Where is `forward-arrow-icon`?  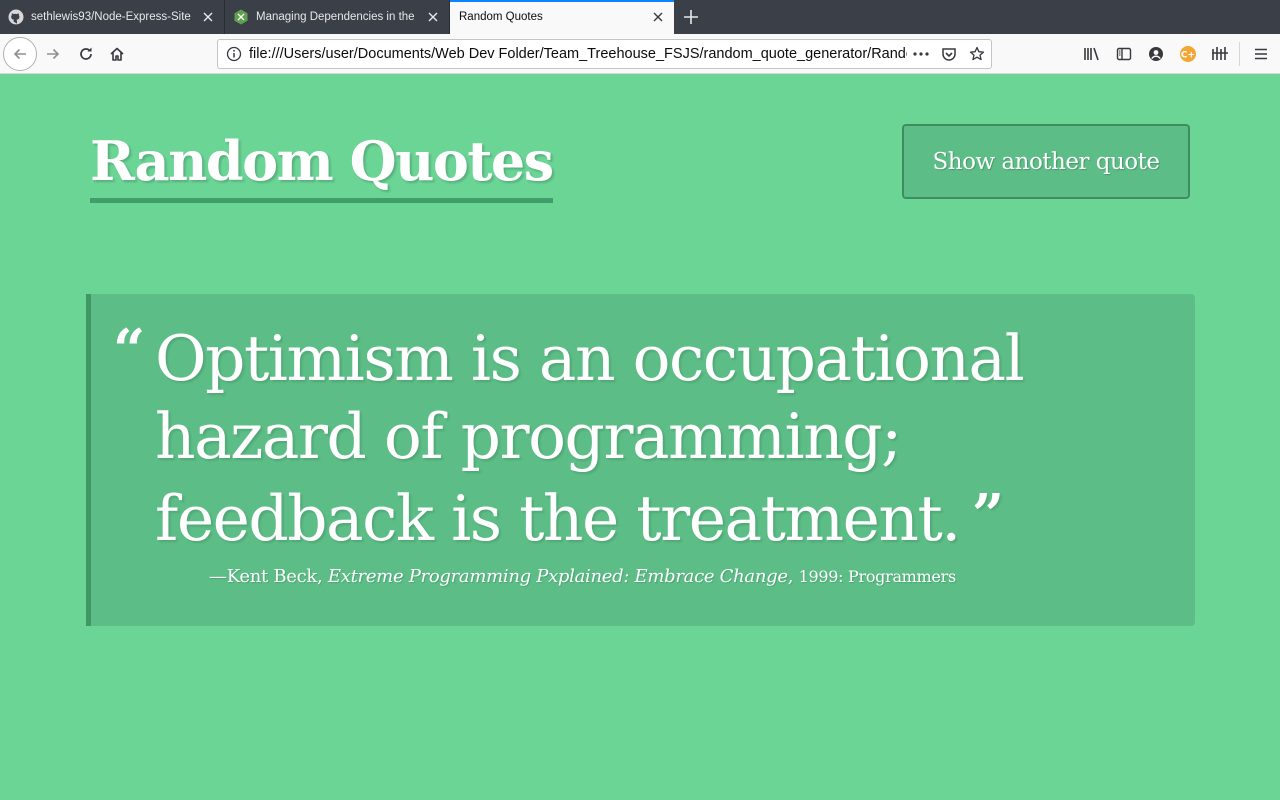
forward-arrow-icon is located at coordinates (53, 54).